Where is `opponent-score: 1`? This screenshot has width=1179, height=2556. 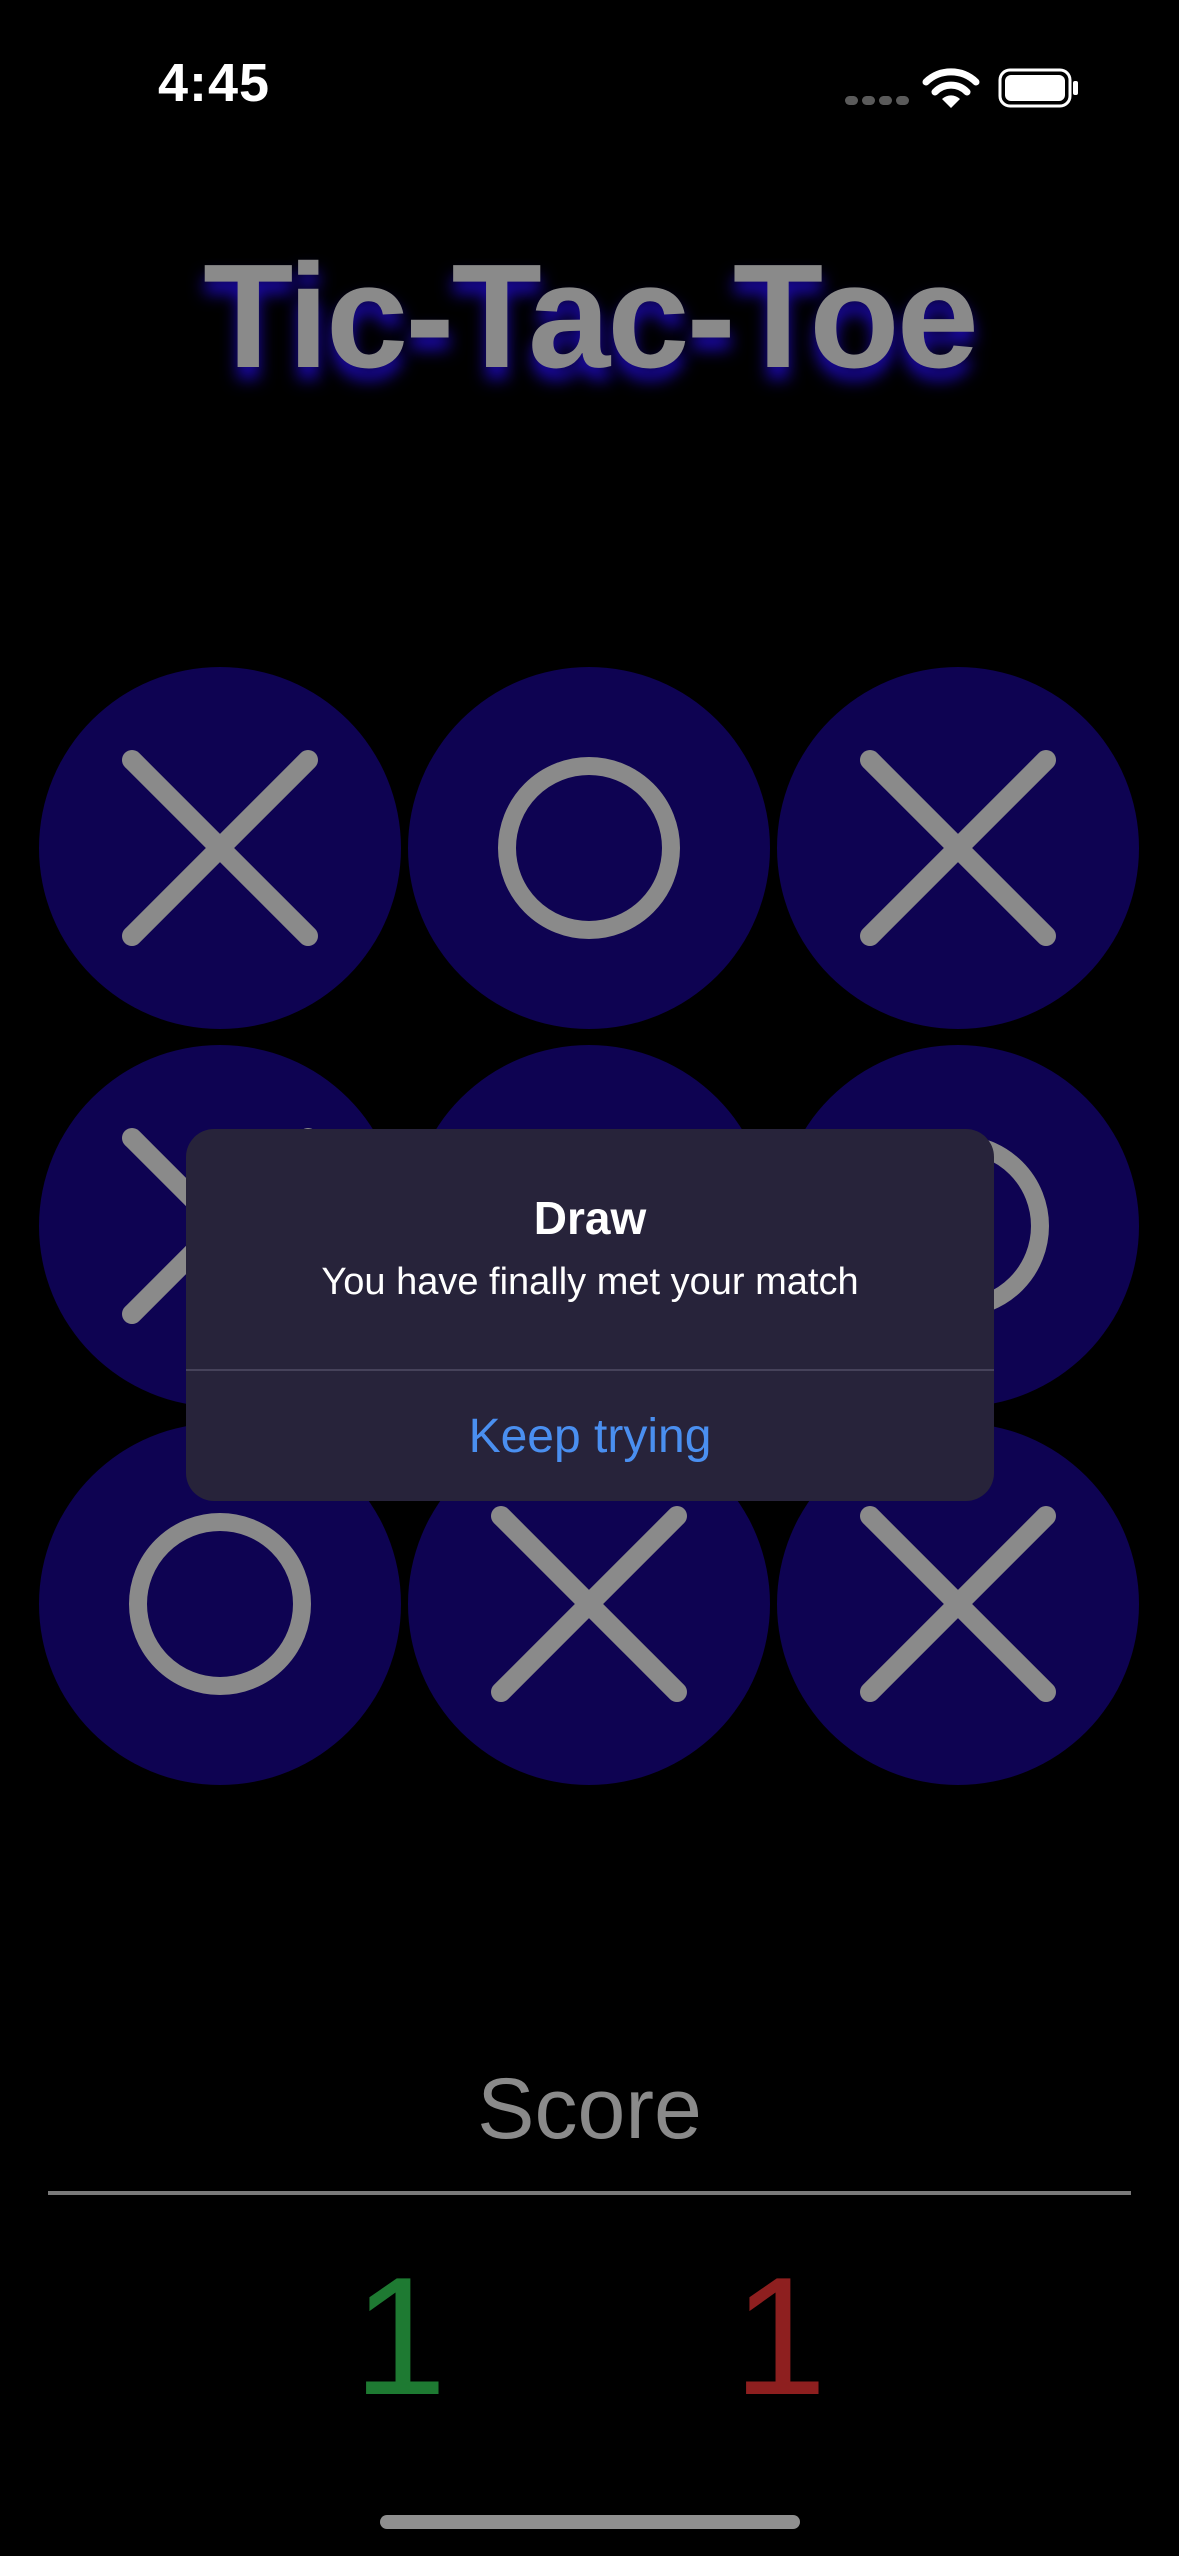
opponent-score: 1 is located at coordinates (780, 2336).